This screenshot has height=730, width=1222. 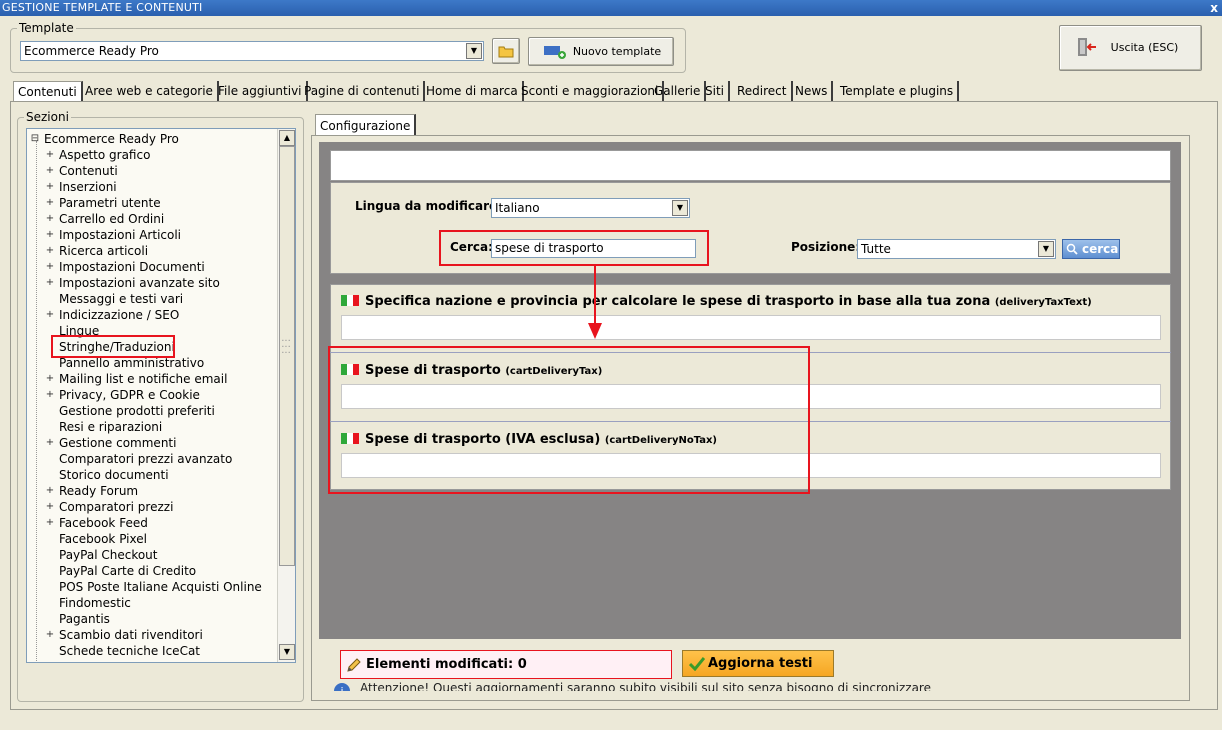 What do you see at coordinates (617, 51) in the screenshot?
I see `new-template-label: Nuovo template` at bounding box center [617, 51].